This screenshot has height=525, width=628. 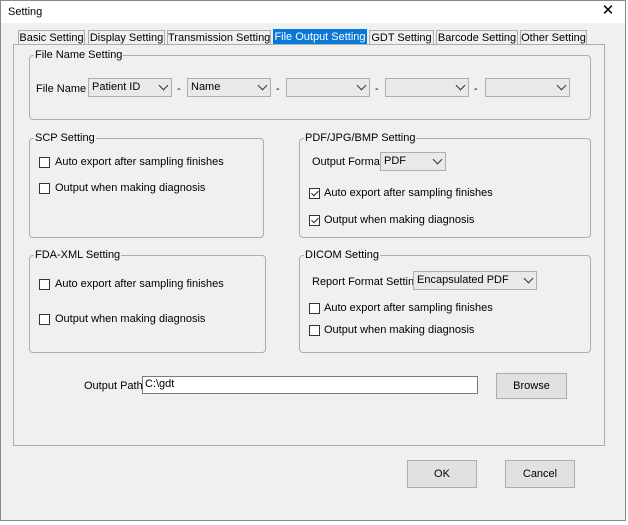 I want to click on window-title: Setting, so click(x=25, y=12).